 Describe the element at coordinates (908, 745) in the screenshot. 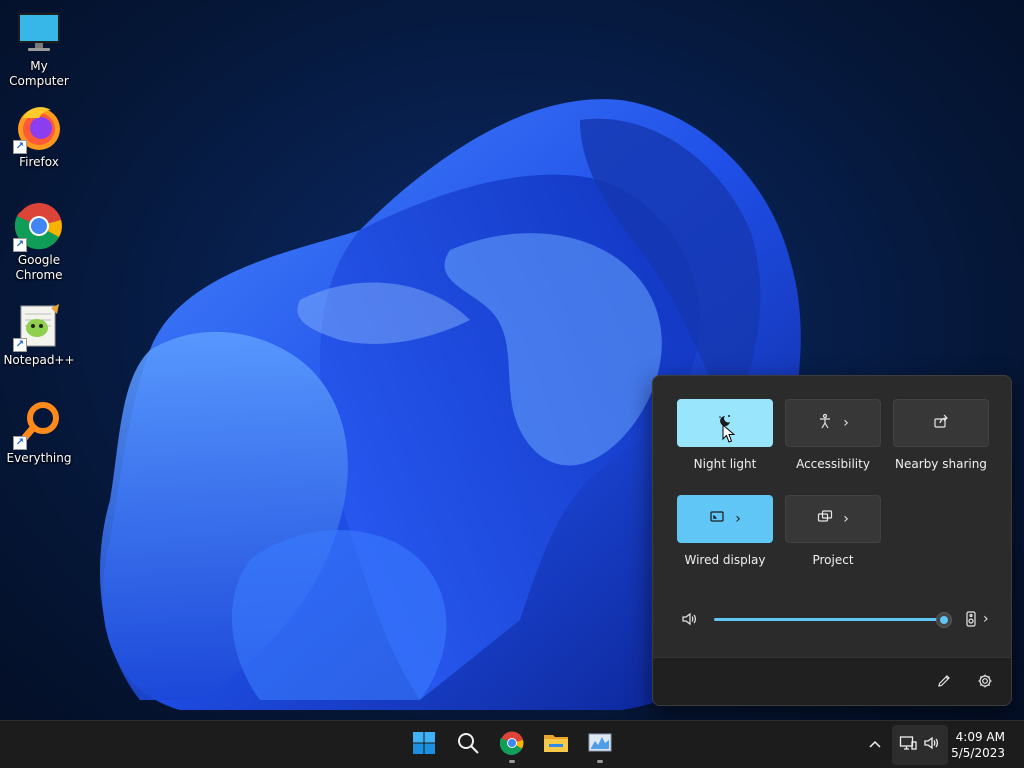

I see `network-icon` at that location.